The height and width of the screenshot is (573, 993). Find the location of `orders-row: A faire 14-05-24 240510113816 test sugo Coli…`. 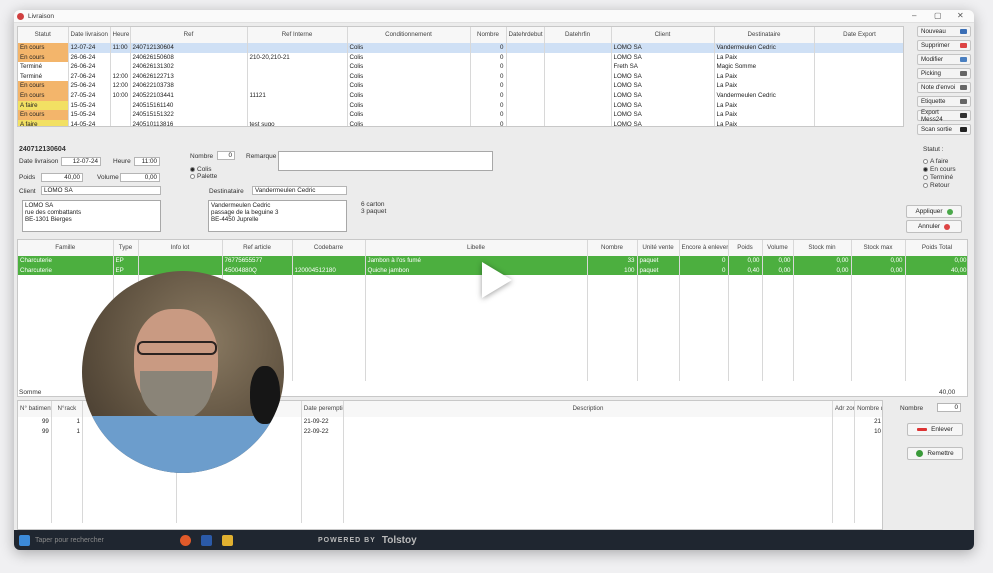

orders-row: A faire 14-05-24 240510113816 test sugo Coli… is located at coordinates (460, 122).